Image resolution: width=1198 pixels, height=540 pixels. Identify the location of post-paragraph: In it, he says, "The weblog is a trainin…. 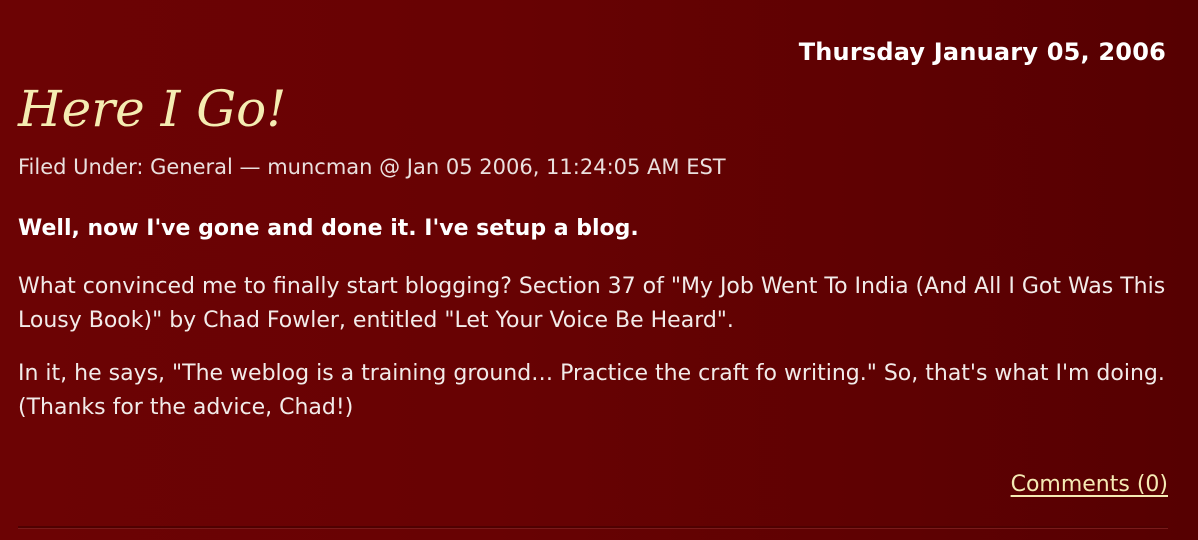
(591, 390).